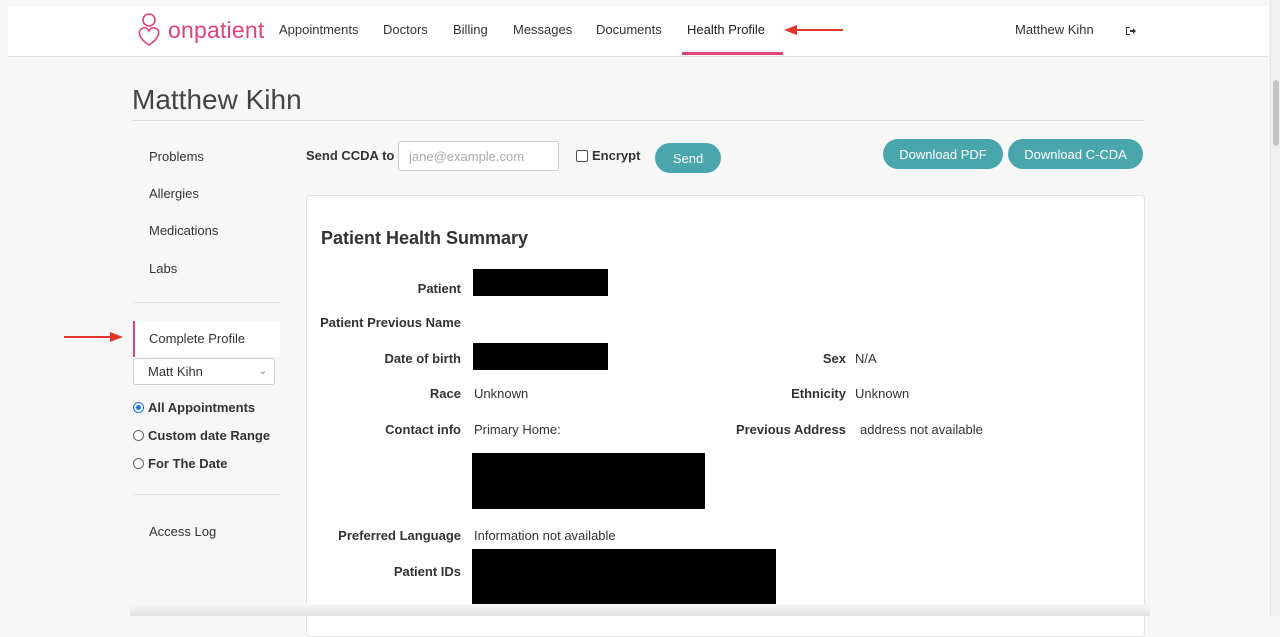 This screenshot has width=1280, height=637. Describe the element at coordinates (174, 193) in the screenshot. I see `sidebar-item-allergies: Allergies` at that location.